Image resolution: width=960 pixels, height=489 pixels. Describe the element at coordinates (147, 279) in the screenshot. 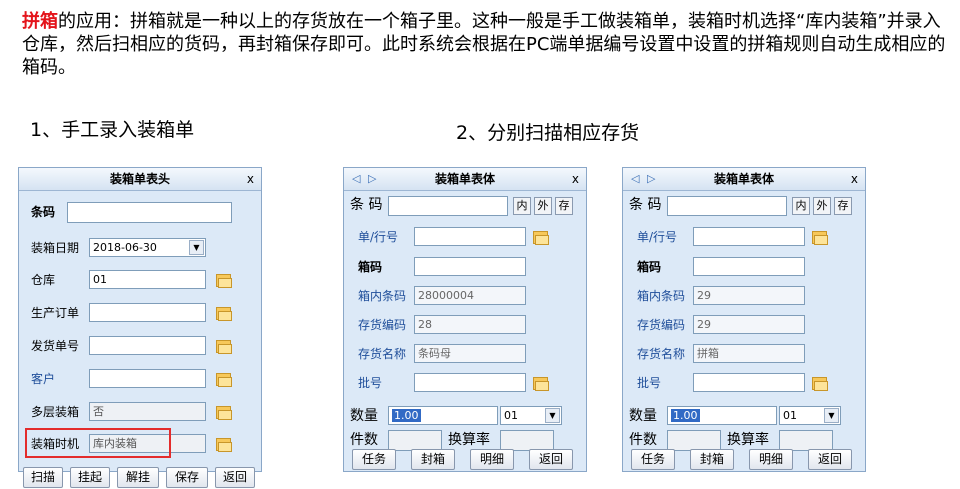

I see `warehouse-input: 01` at that location.